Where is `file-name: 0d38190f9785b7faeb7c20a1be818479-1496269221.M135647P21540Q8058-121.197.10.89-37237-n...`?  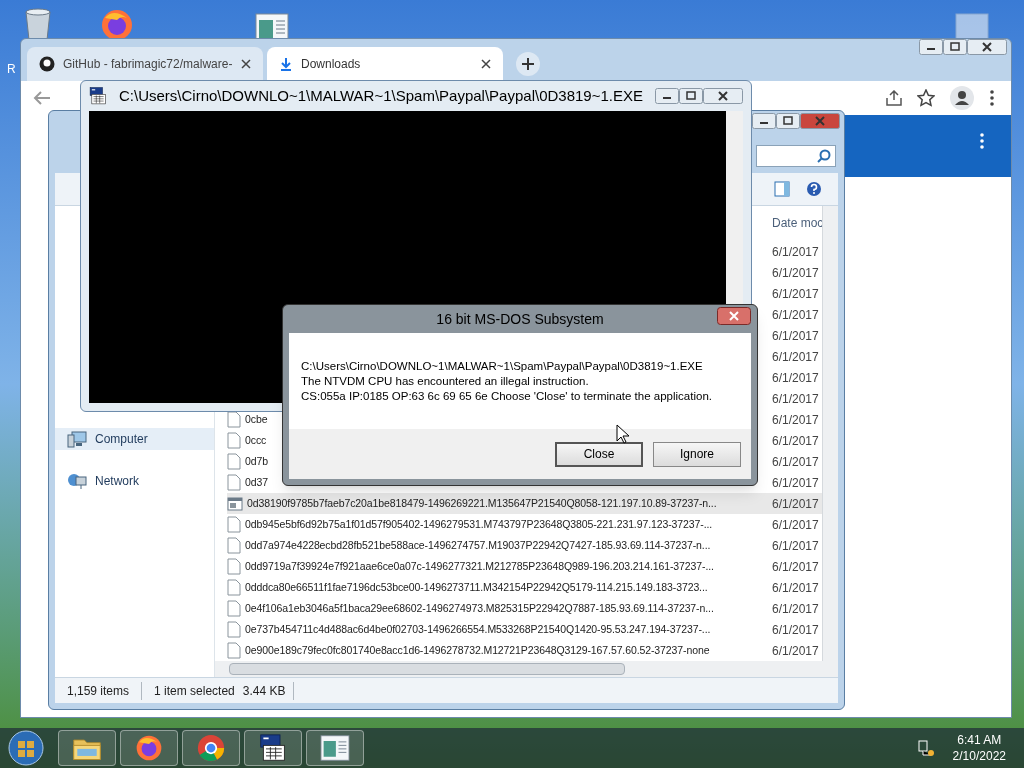 file-name: 0d38190f9785b7faeb7c20a1be818479-1496269221.M135647P21540Q8058-121.197.10.89-37237-n... is located at coordinates (482, 503).